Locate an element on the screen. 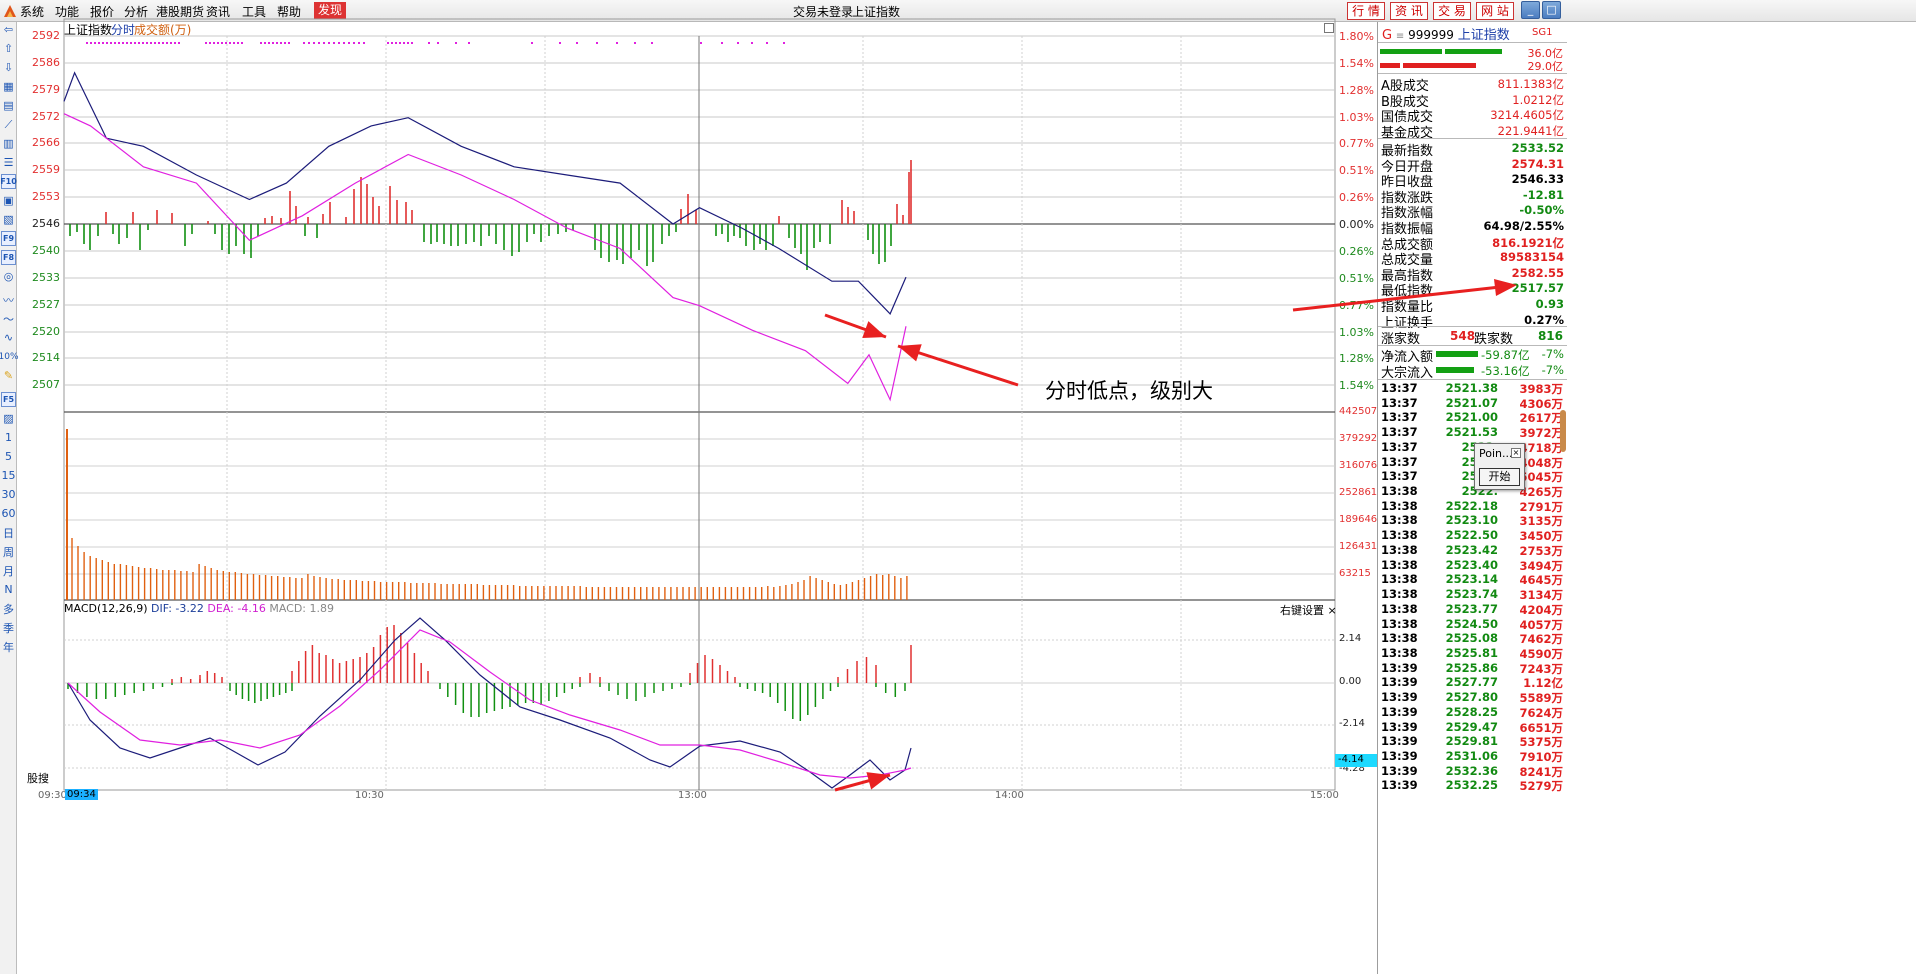  tick-volume: 3494万 is located at coordinates (1541, 565).